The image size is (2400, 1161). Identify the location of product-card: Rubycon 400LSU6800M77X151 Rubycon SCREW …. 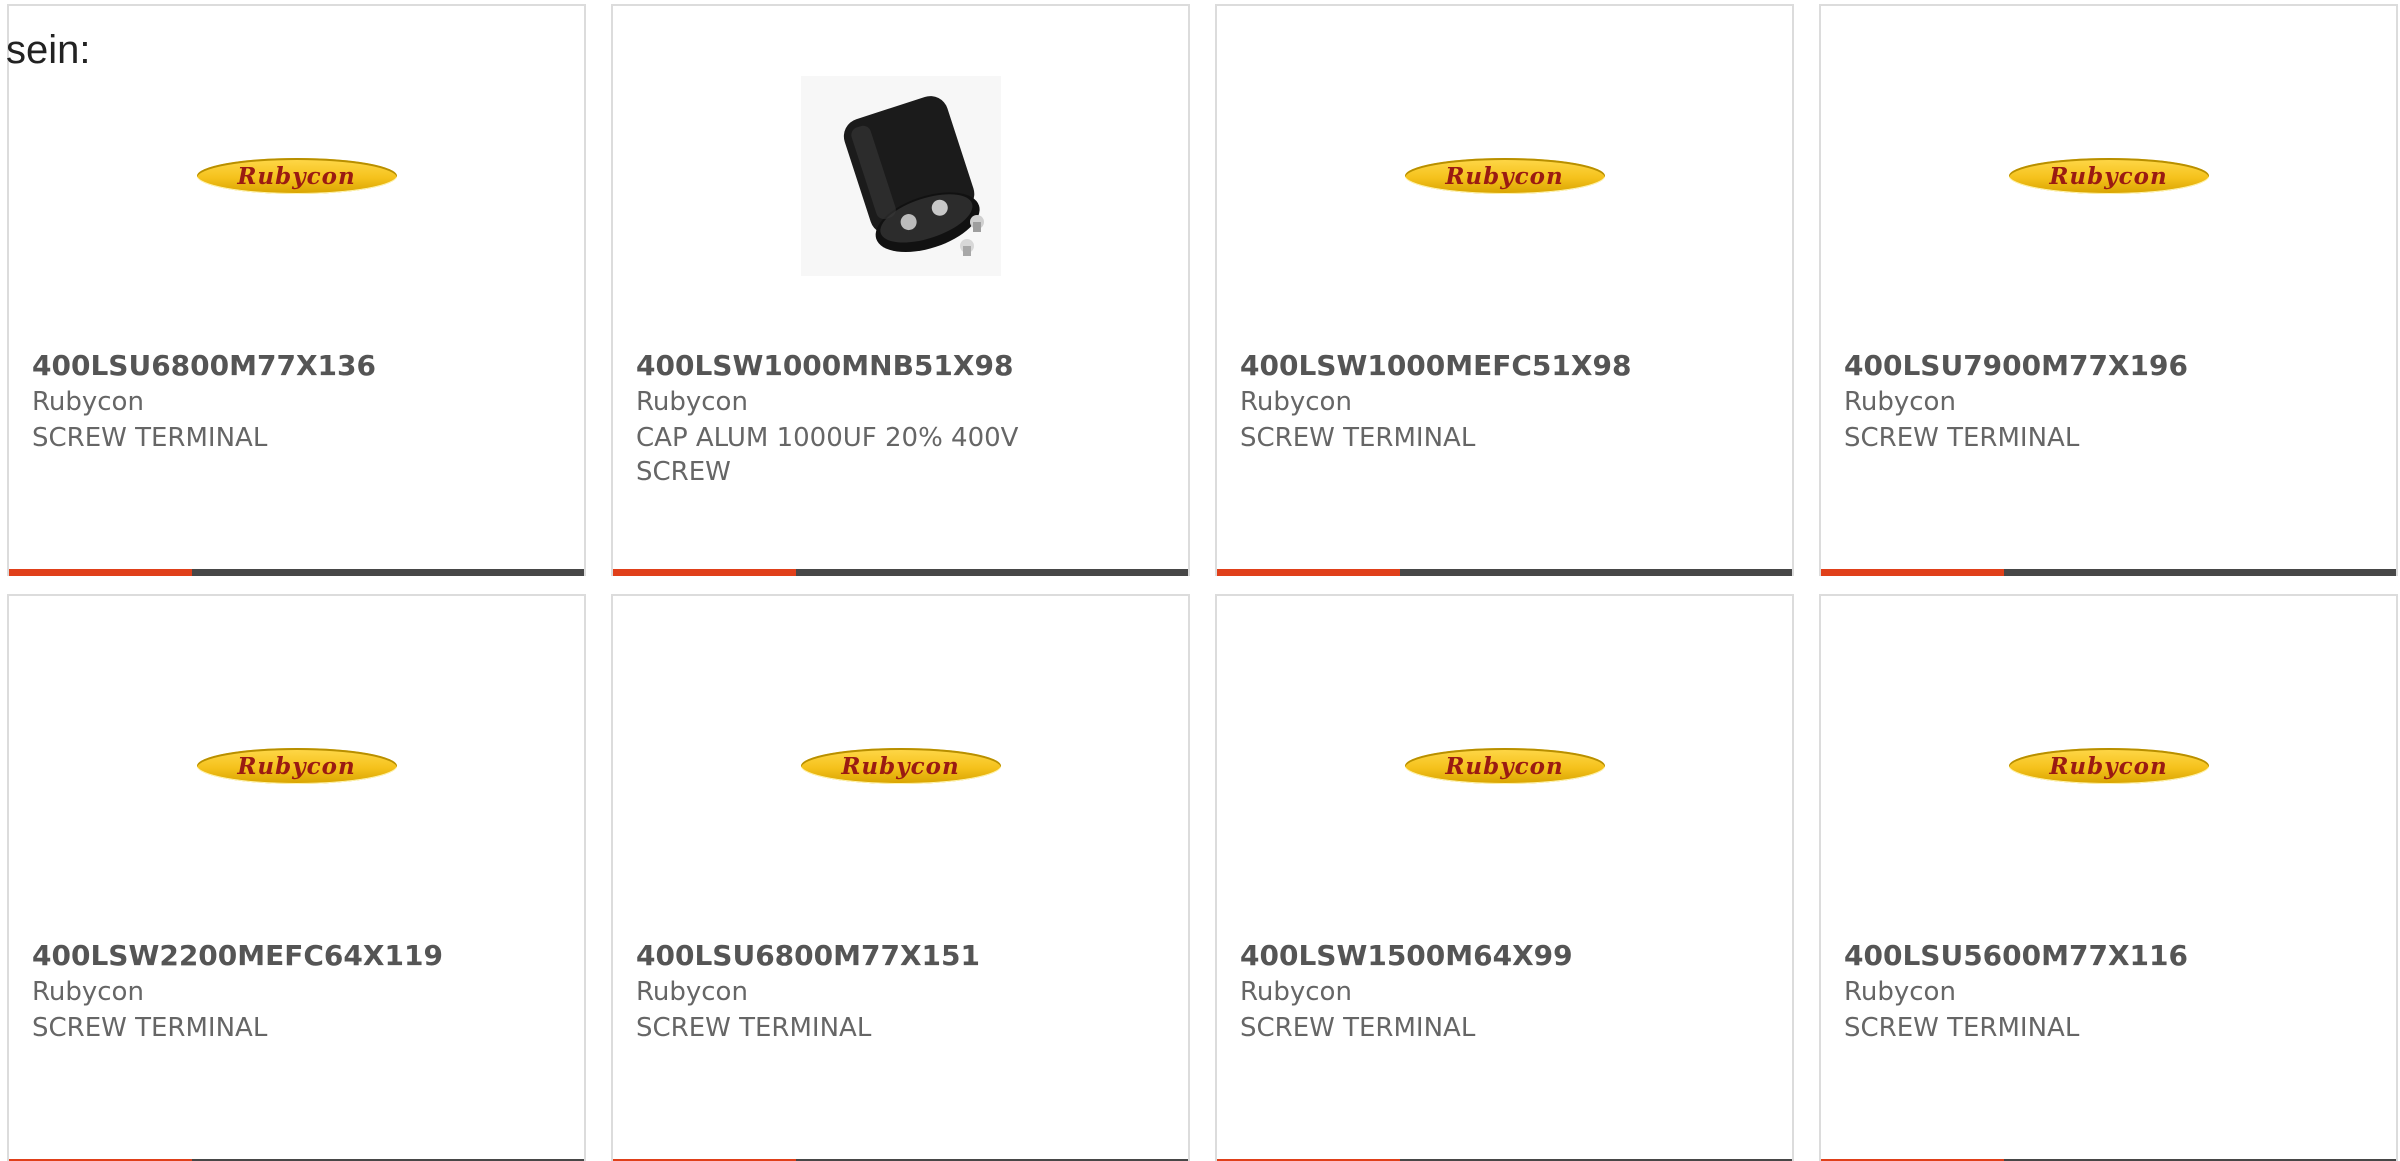
(900, 877).